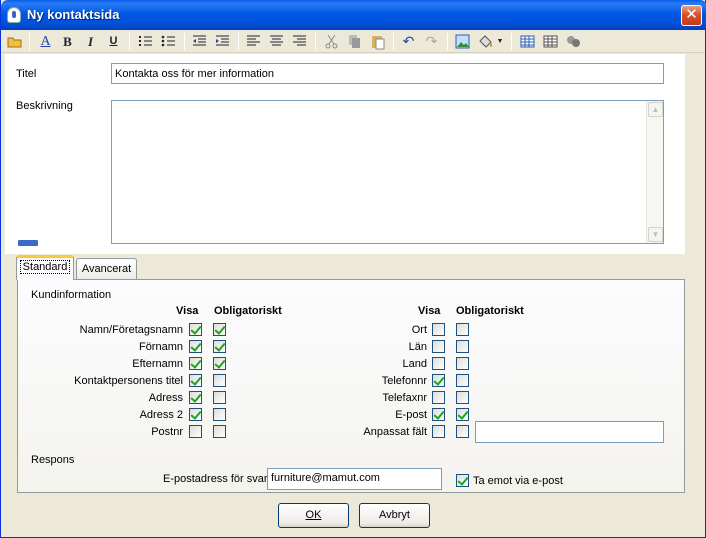 The width and height of the screenshot is (706, 538). I want to click on scroll-up-icon: ▲, so click(655, 109).